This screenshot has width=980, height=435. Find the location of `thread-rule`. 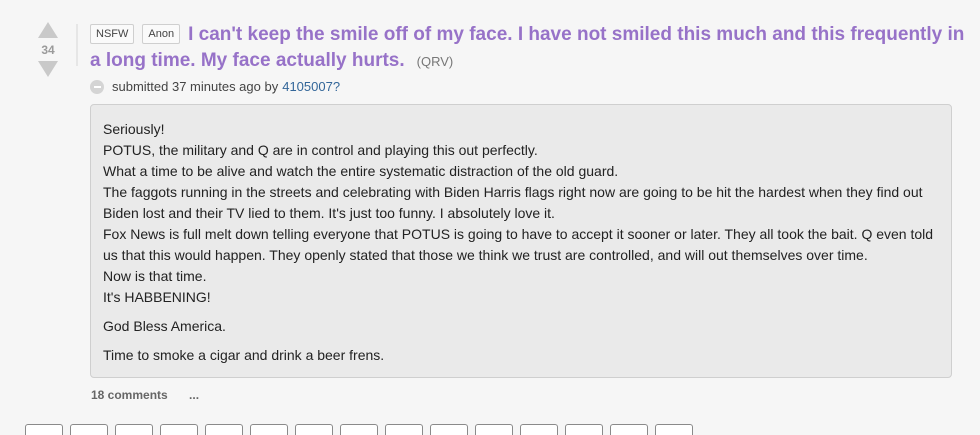

thread-rule is located at coordinates (77, 45).